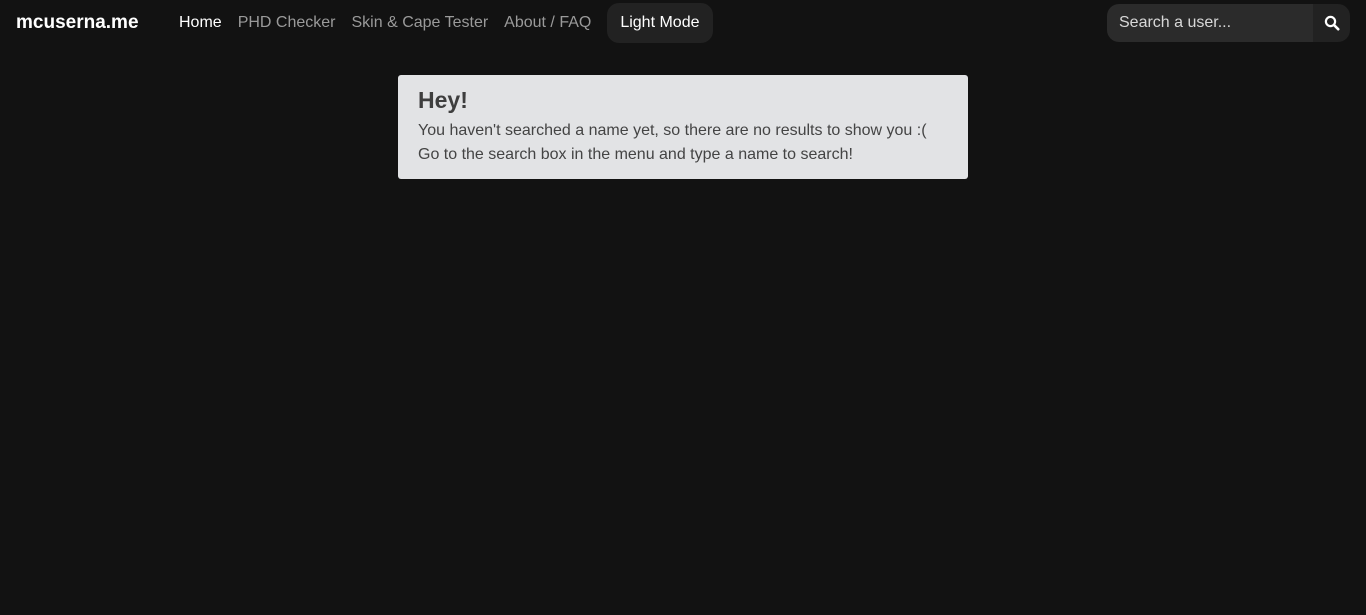 The height and width of the screenshot is (615, 1366). What do you see at coordinates (443, 100) in the screenshot?
I see `alert-title: Hey!` at bounding box center [443, 100].